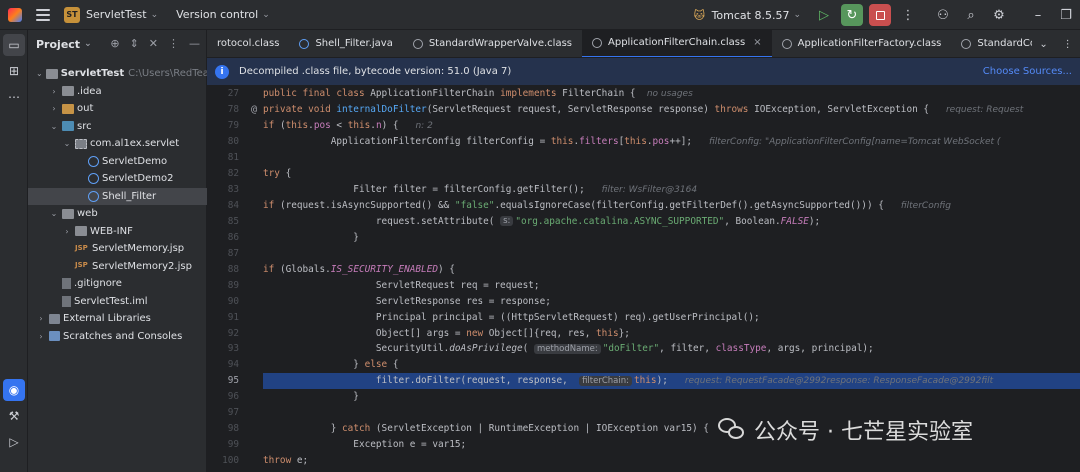 The width and height of the screenshot is (1080, 472). Describe the element at coordinates (235, 365) in the screenshot. I see `line-number: 94` at that location.